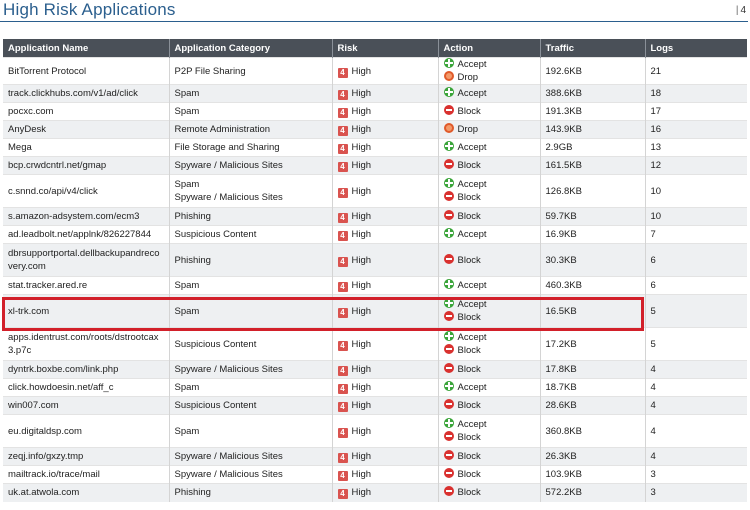  What do you see at coordinates (187, 285) in the screenshot?
I see `category-label: Spam` at bounding box center [187, 285].